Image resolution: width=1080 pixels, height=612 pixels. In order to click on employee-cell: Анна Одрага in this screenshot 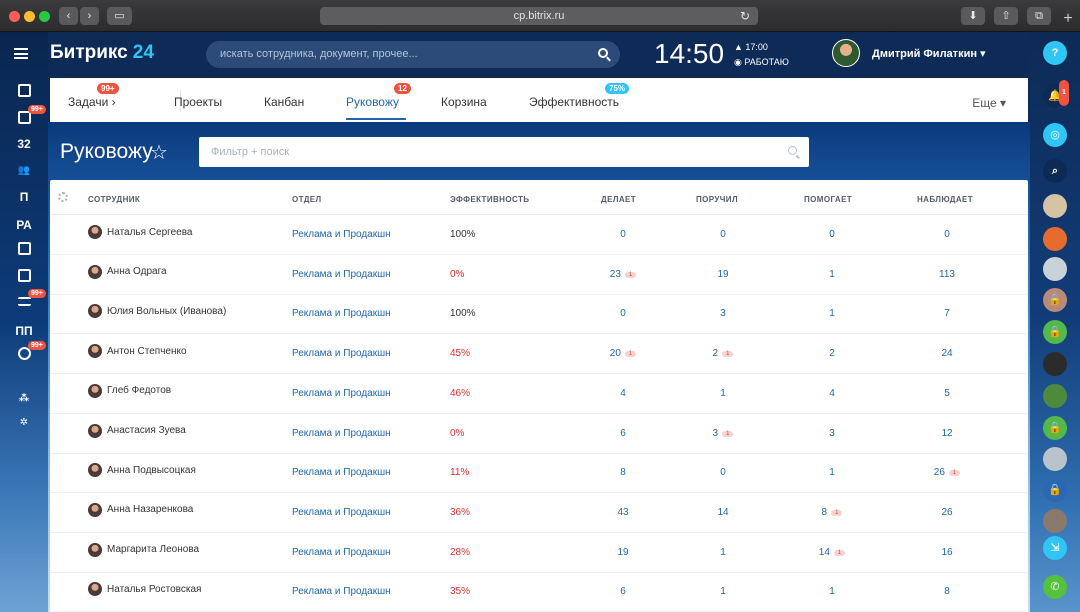, I will do `click(127, 271)`.